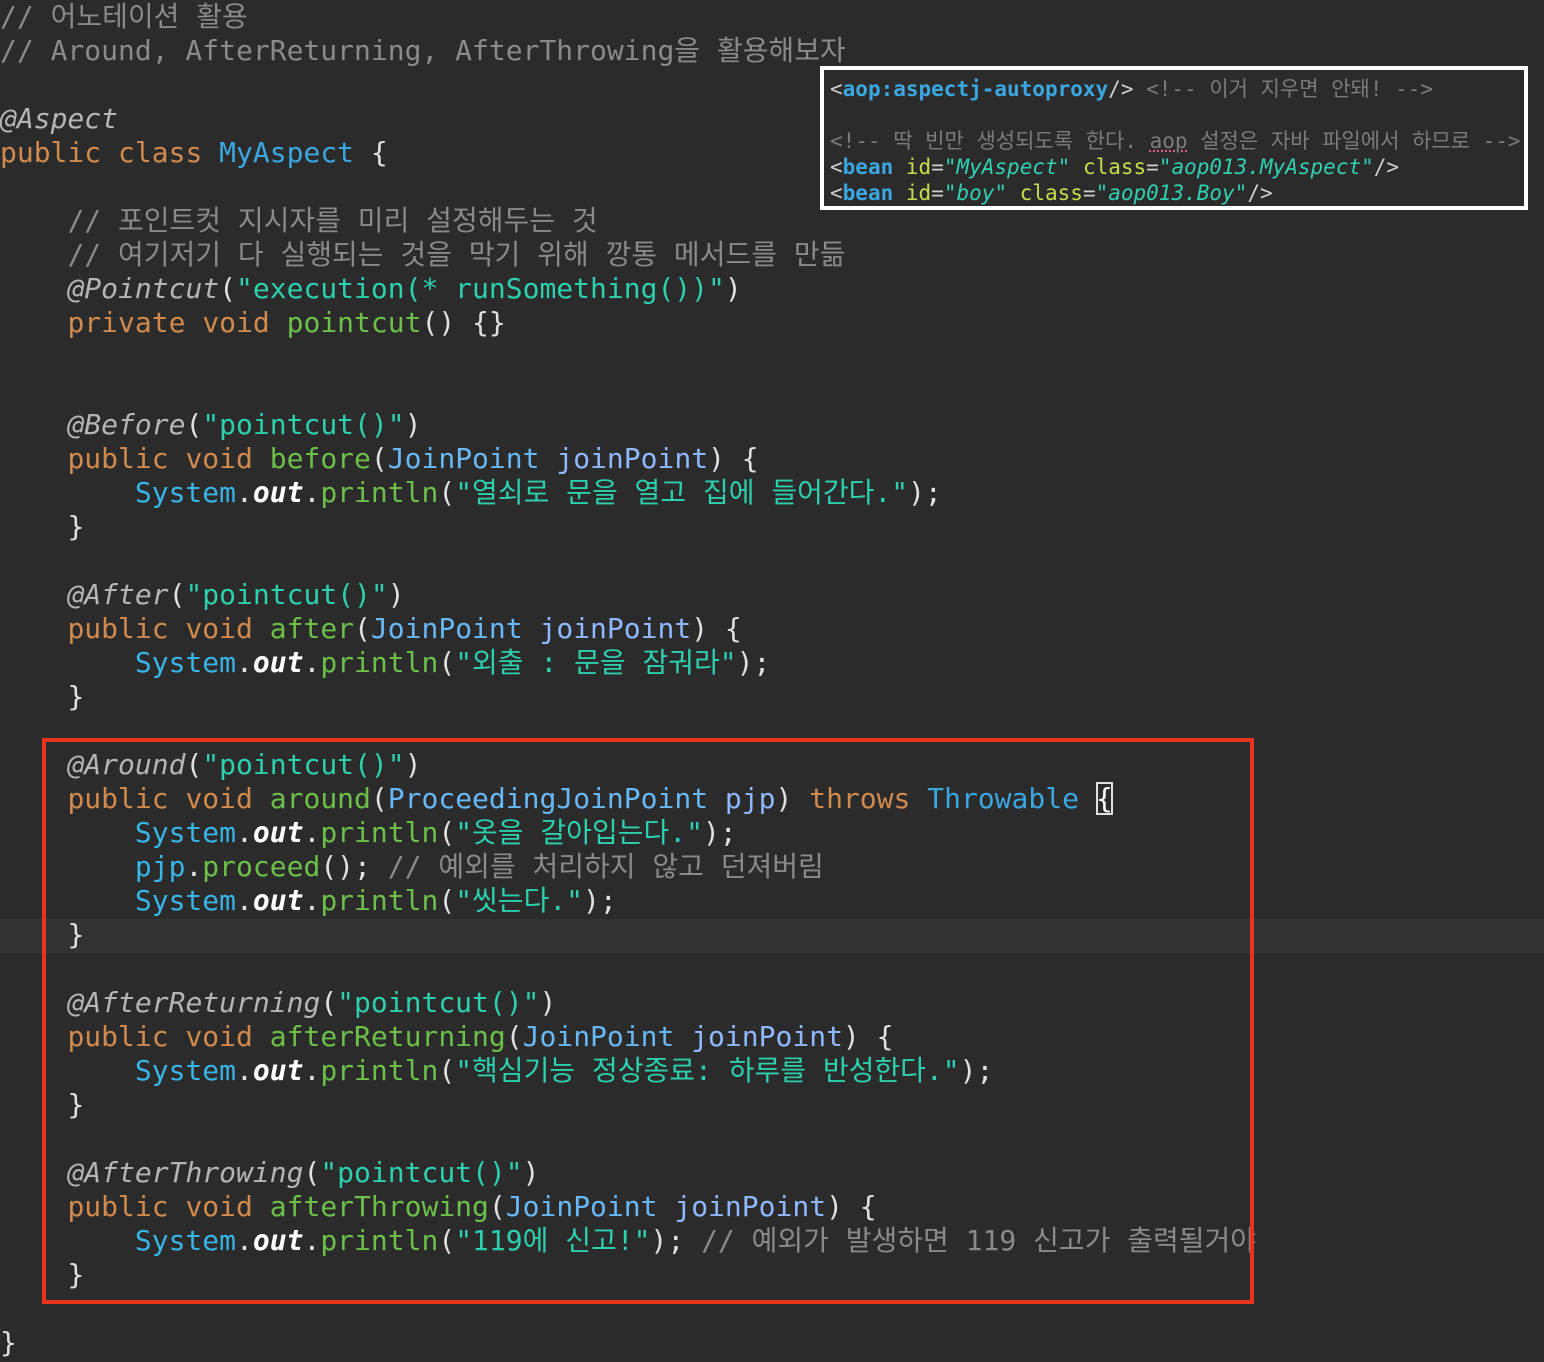 The image size is (1544, 1362). Describe the element at coordinates (126, 322) in the screenshot. I see `keyword: private` at that location.